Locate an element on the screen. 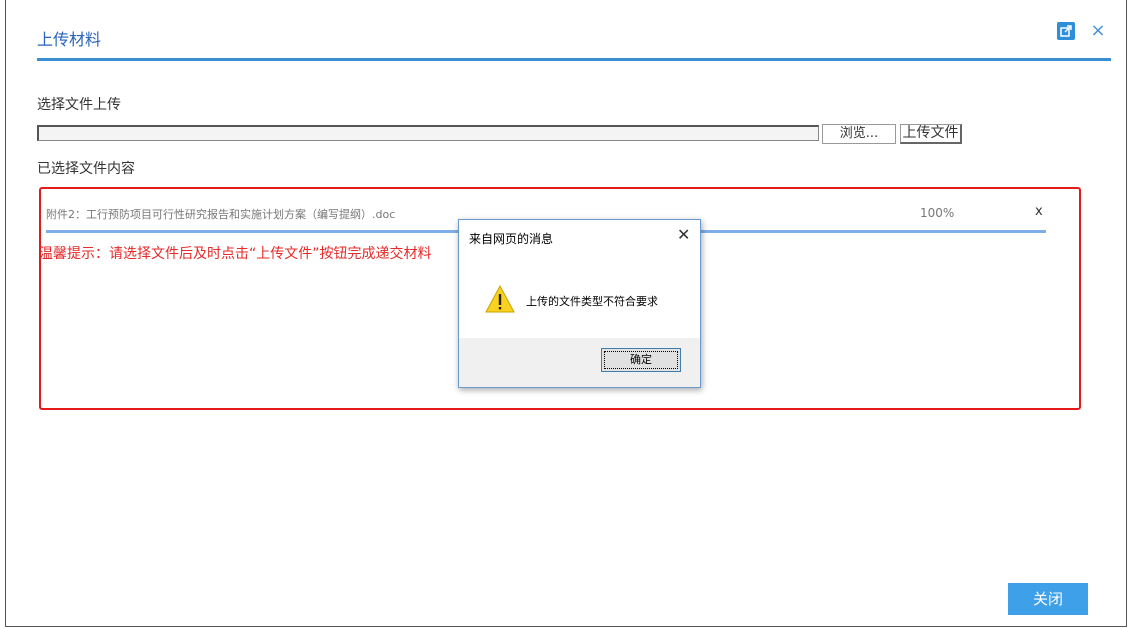  file-name: 附件2：工行预防项目可行性研究报告和实施计划方案（编写提纲）.doc is located at coordinates (221, 214).